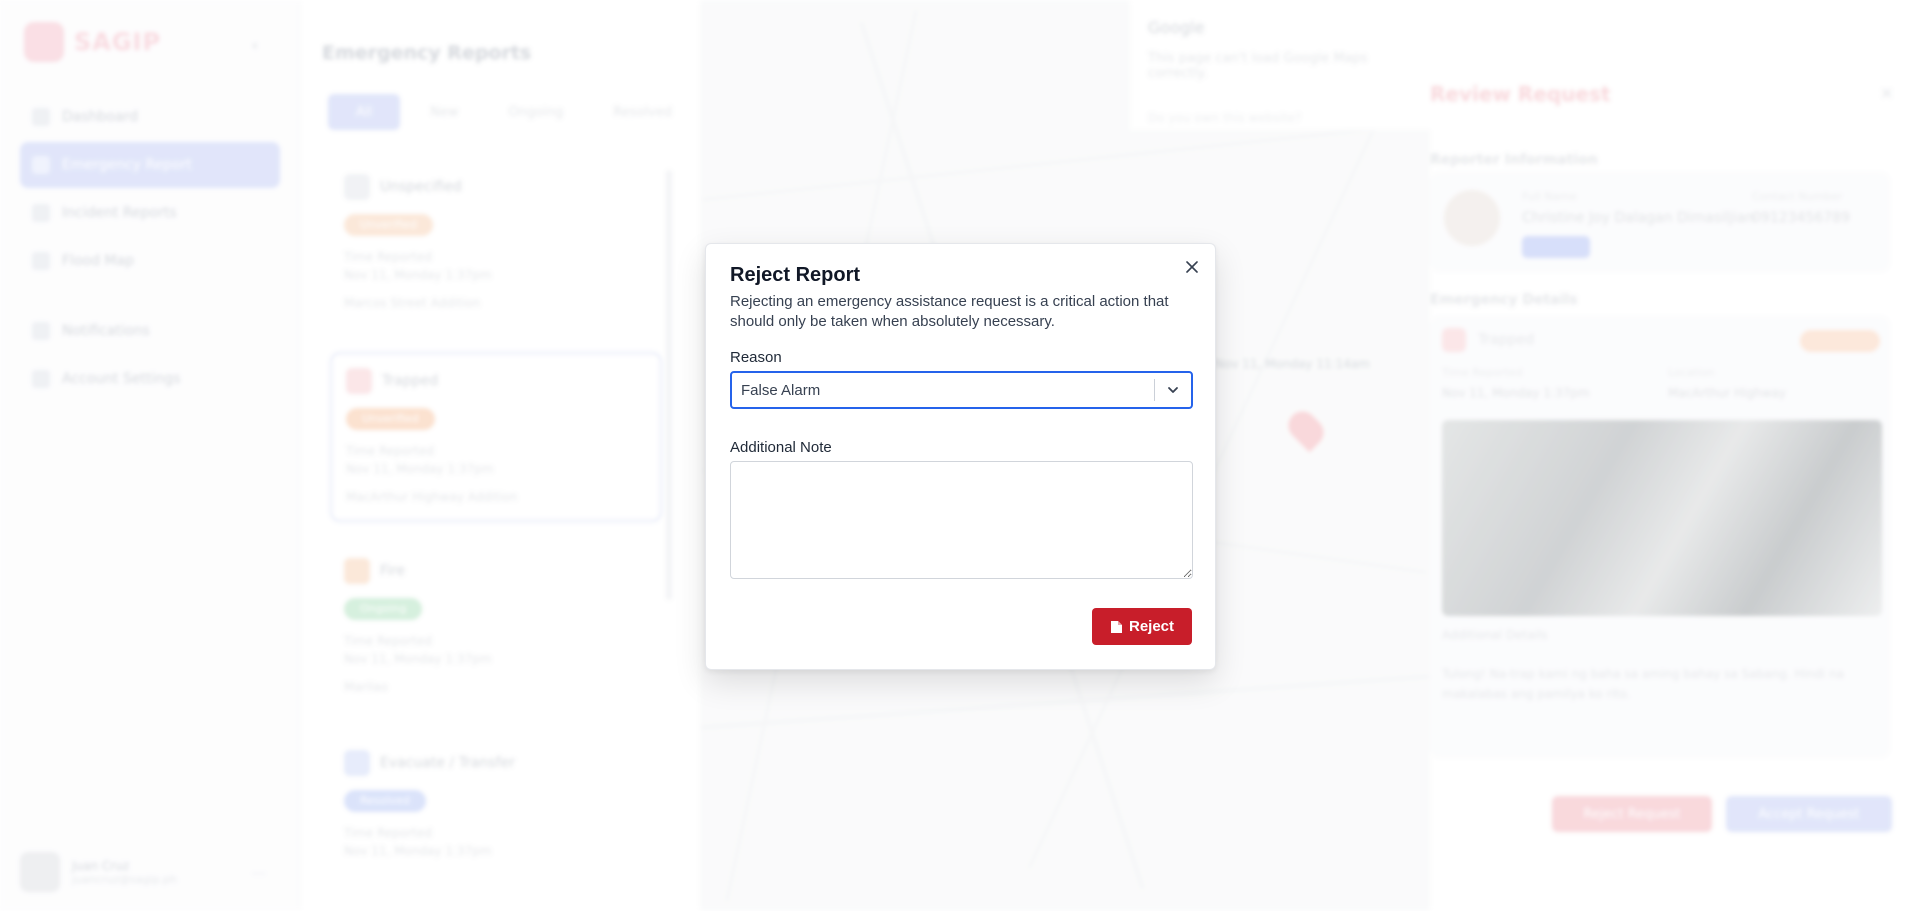  I want to click on reason-selected-value: False Alarm, so click(781, 390).